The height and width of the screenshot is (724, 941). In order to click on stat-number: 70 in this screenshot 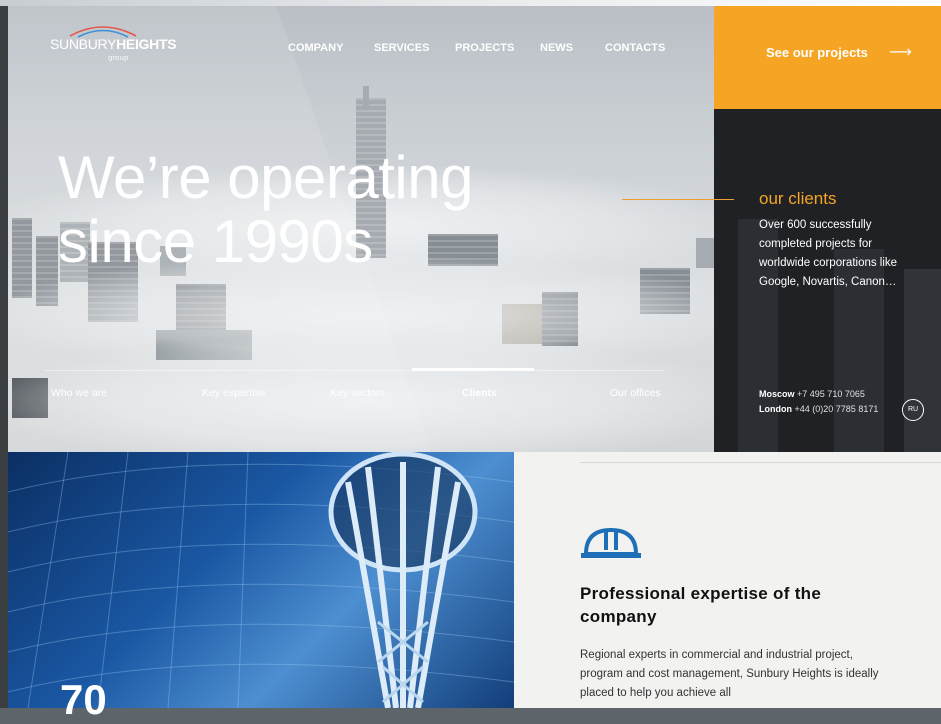, I will do `click(83, 699)`.